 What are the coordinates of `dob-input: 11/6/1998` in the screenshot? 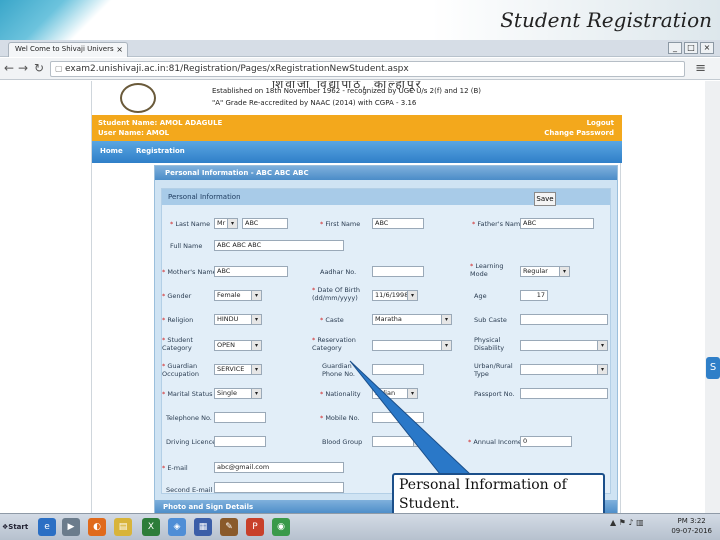 It's located at (395, 295).